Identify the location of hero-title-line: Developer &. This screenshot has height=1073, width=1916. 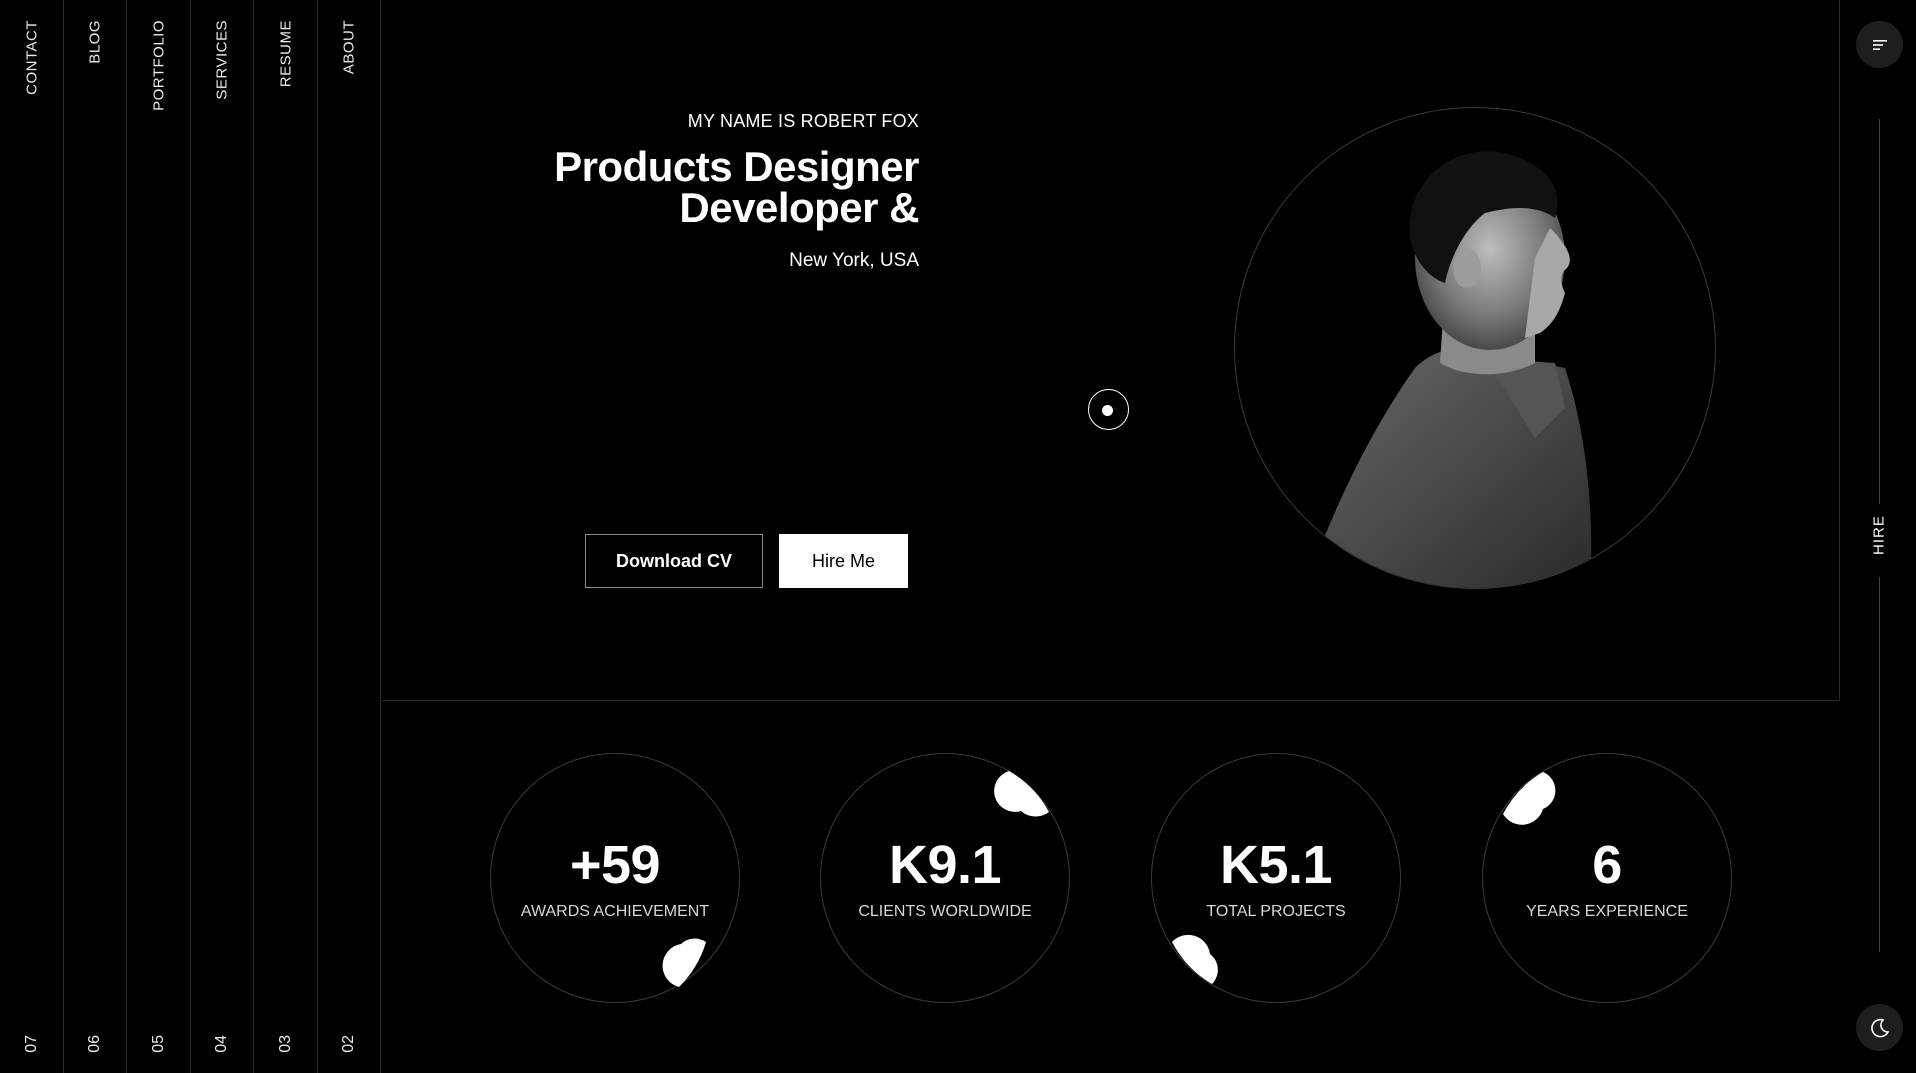
(799, 207).